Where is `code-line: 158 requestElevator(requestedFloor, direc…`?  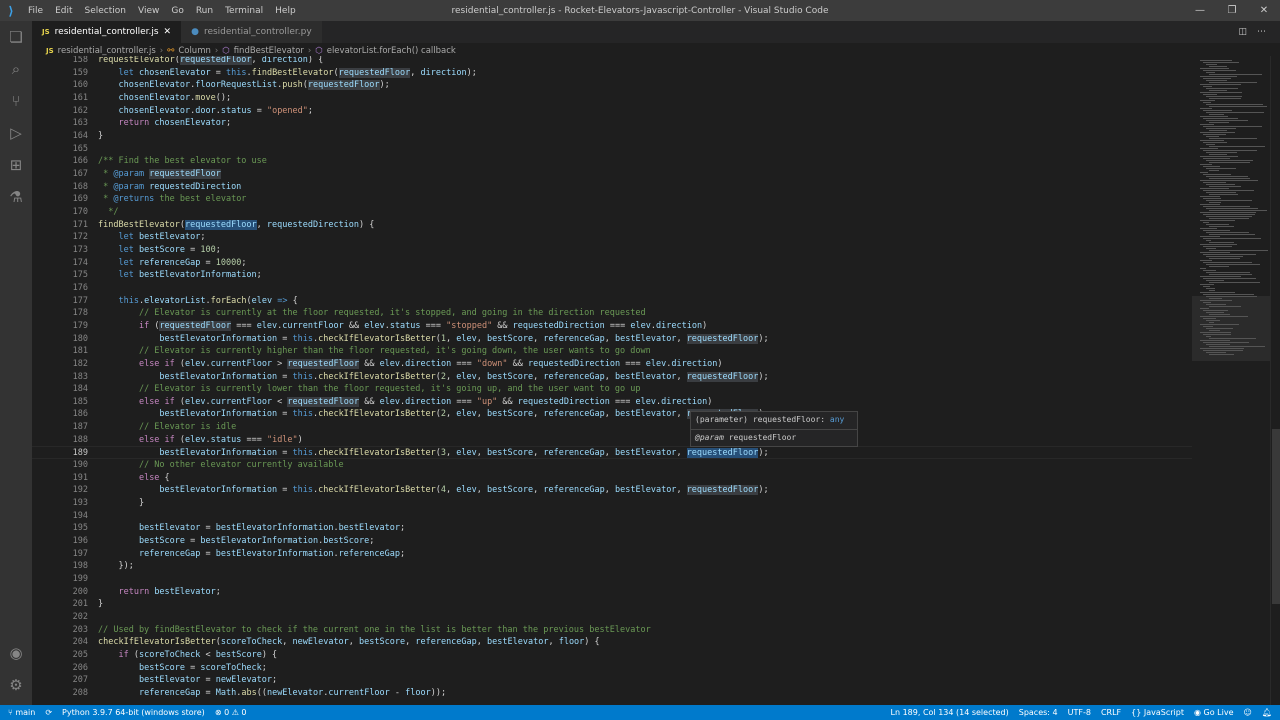
code-line: 158 requestElevator(requestedFloor, direc… is located at coordinates (612, 61).